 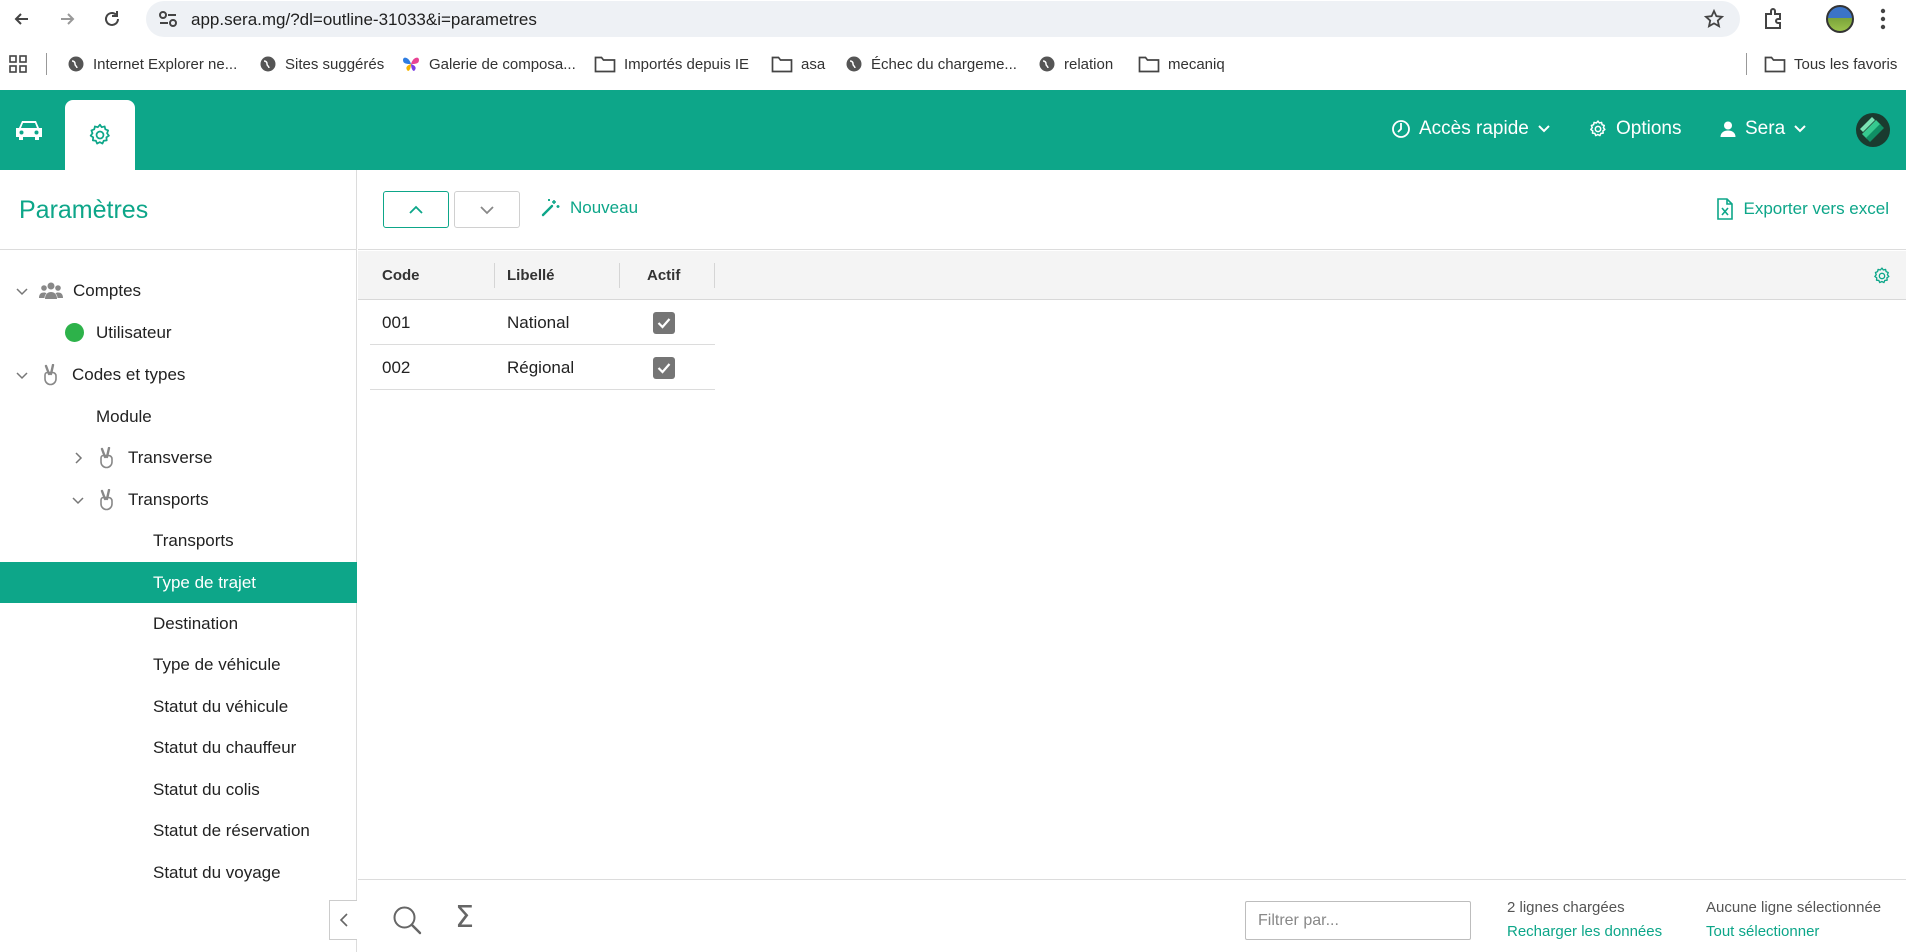 I want to click on bookmark-folder: Importés depuis IE, so click(x=671, y=64).